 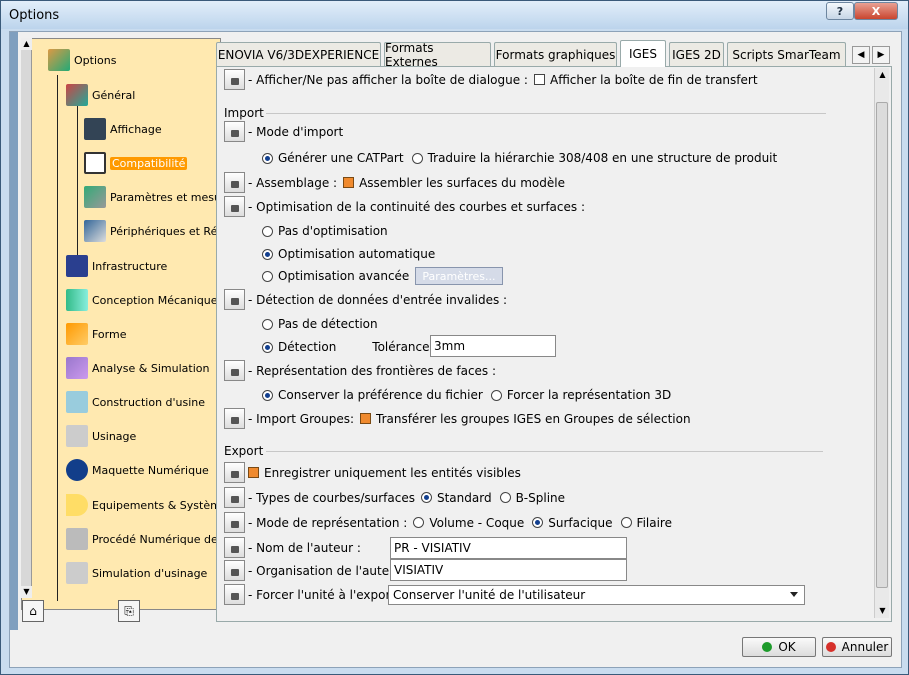 I want to click on detection-radio, so click(x=267, y=347).